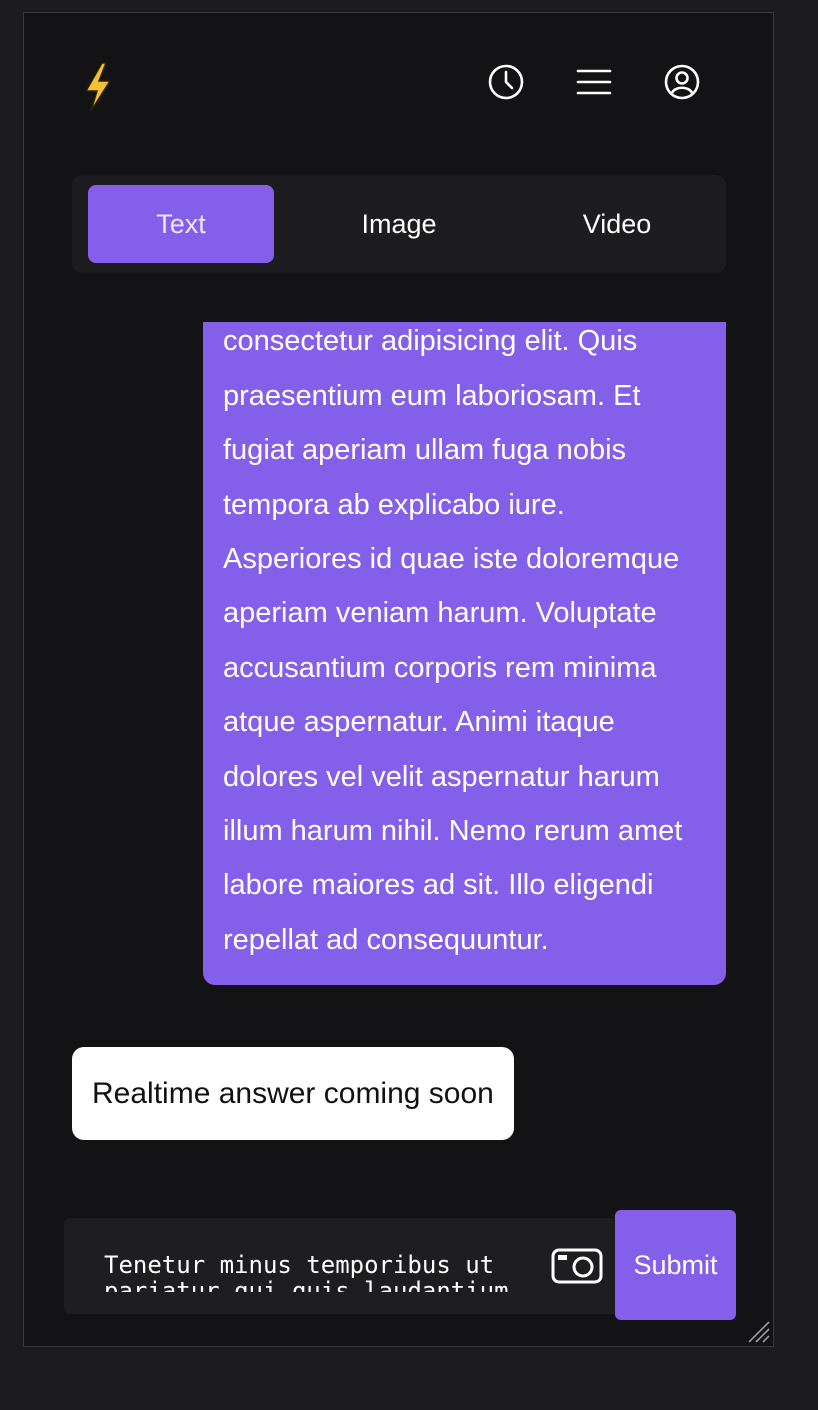 The image size is (818, 1410). I want to click on tab-video: Video, so click(617, 224).